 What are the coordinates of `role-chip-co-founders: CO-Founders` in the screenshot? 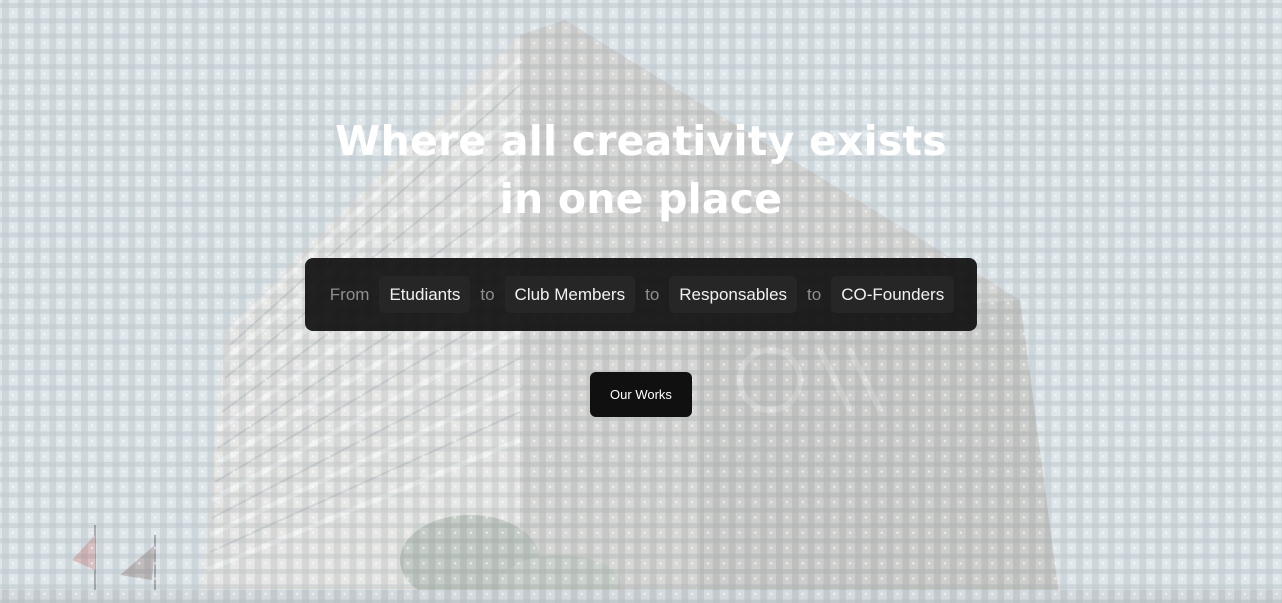 It's located at (893, 294).